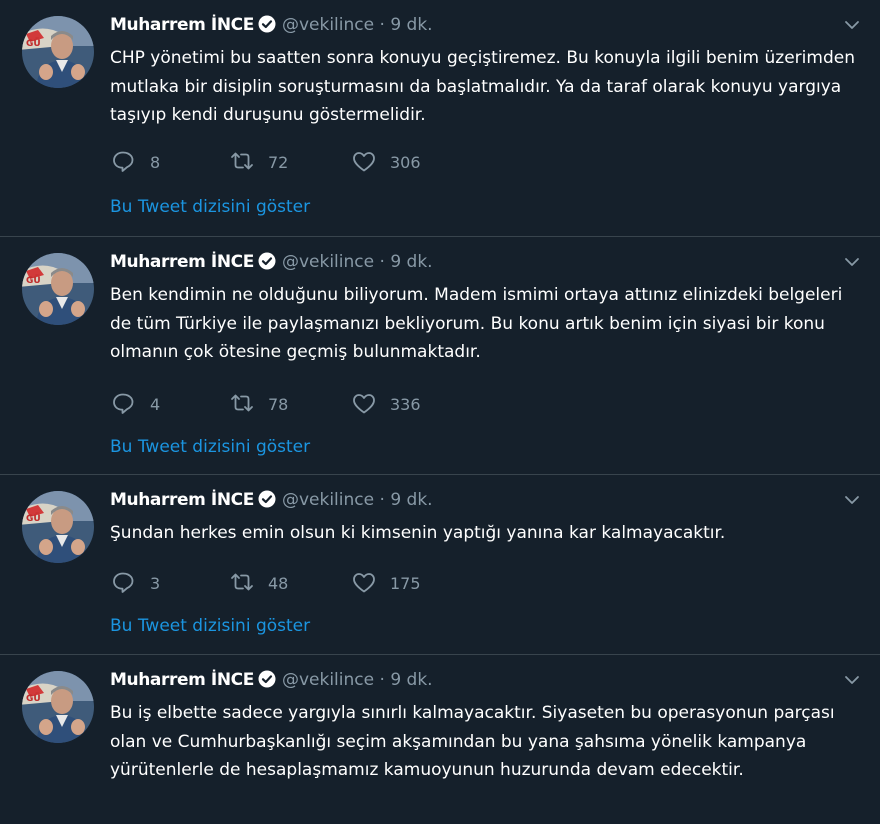 The height and width of the screenshot is (824, 880). I want to click on reply-button: 8, so click(136, 162).